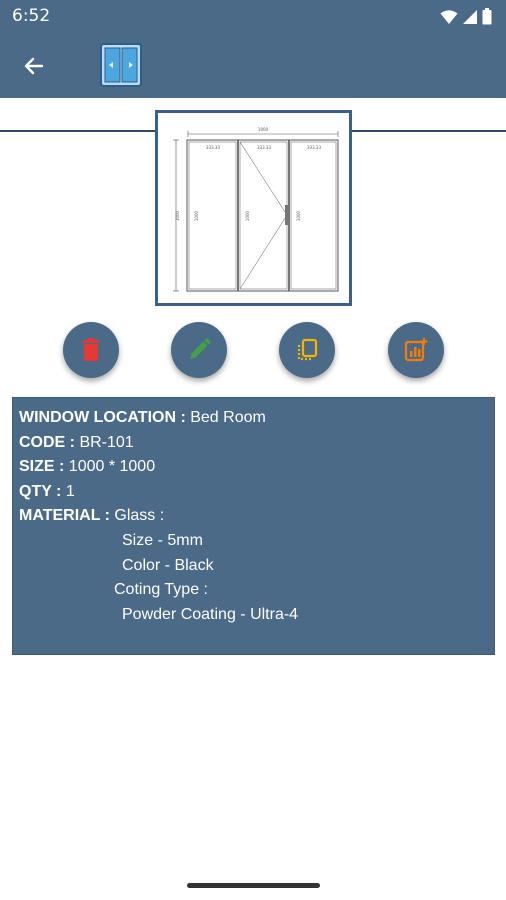 Image resolution: width=506 pixels, height=900 pixels. I want to click on copy-button, so click(307, 350).